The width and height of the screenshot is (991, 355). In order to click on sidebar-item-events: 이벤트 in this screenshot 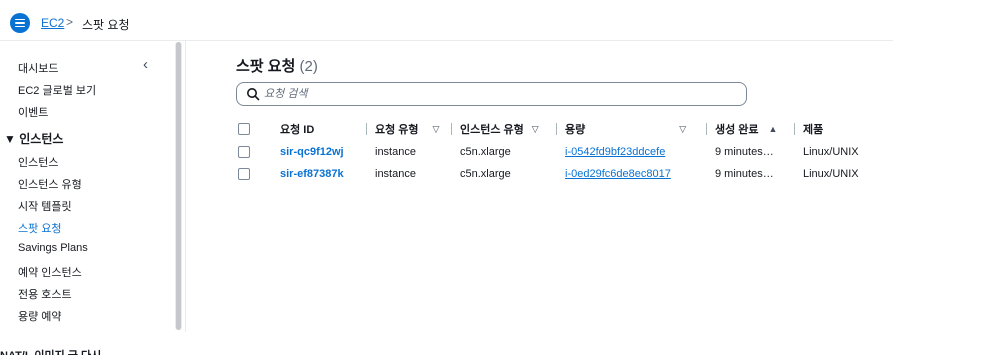, I will do `click(33, 112)`.